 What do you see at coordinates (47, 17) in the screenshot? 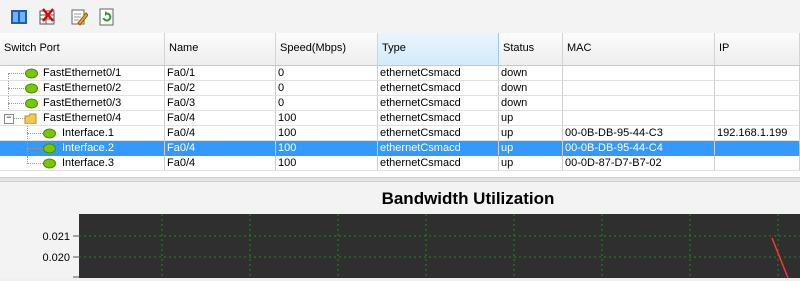
I see `table-delete-icon` at bounding box center [47, 17].